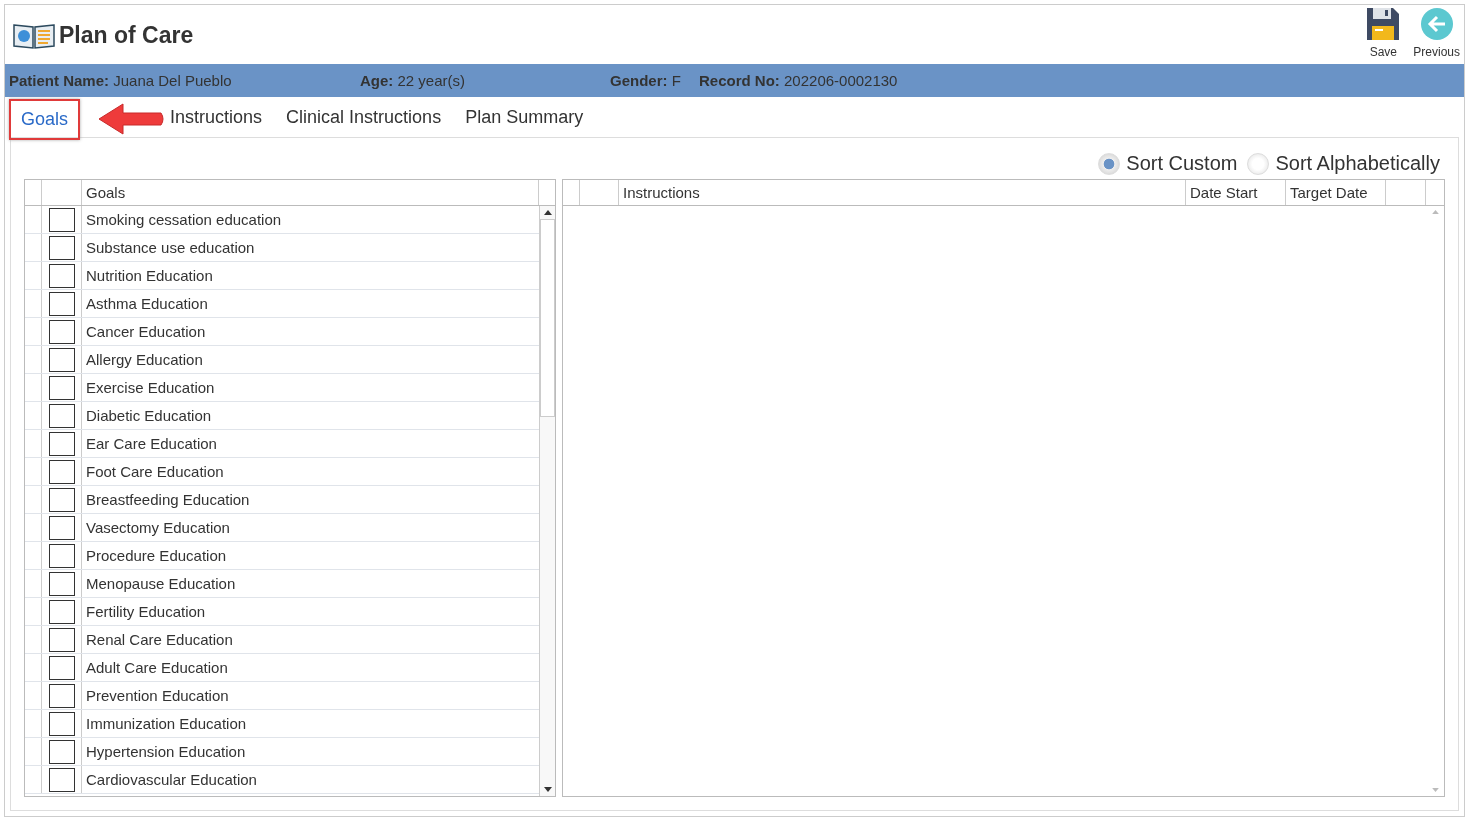 The height and width of the screenshot is (823, 1469). I want to click on table-cell-text: Renal Care Education, so click(159, 640).